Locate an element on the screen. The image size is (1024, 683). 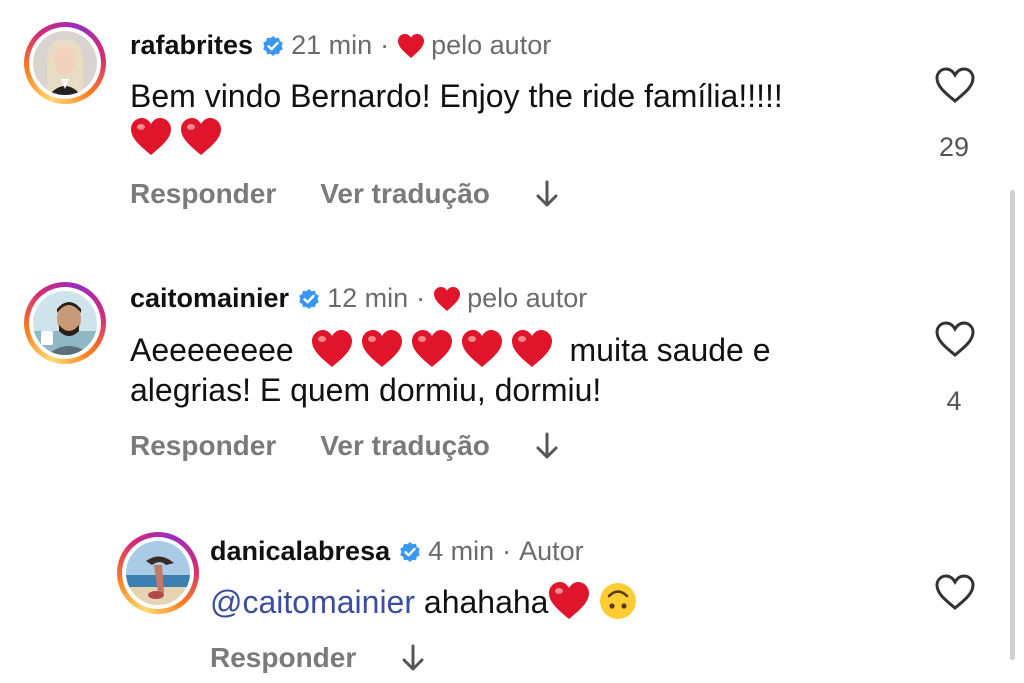
username: caitomainier is located at coordinates (209, 298).